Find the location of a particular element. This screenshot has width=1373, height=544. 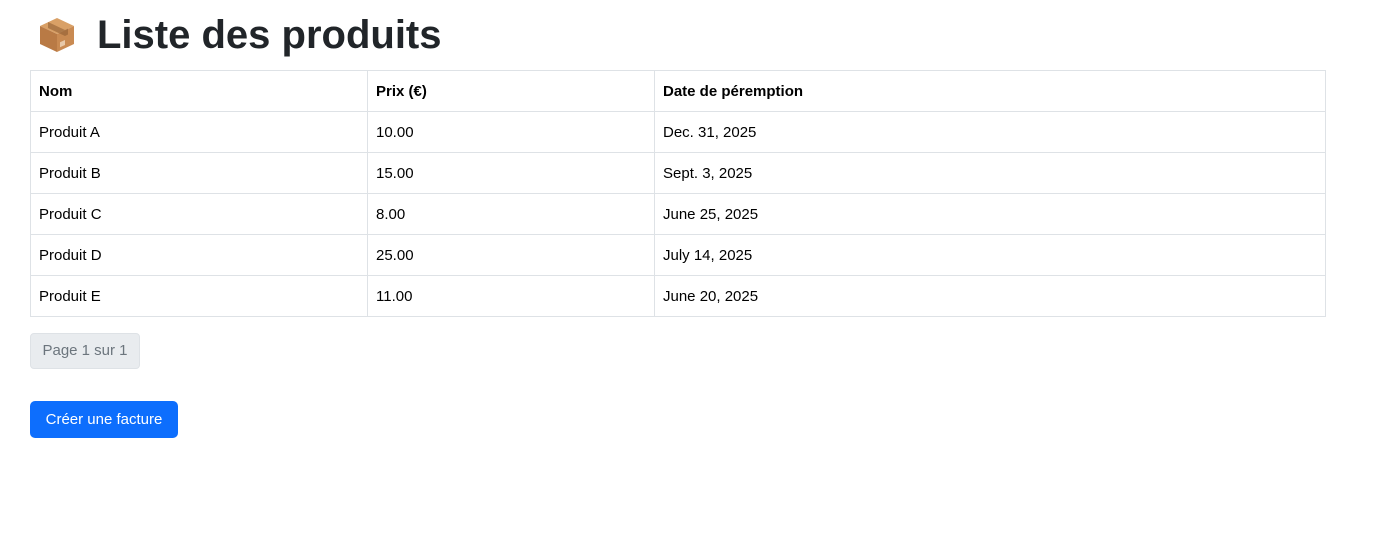

table-row: Produit E 11.00 June 20, 2025 is located at coordinates (678, 296).